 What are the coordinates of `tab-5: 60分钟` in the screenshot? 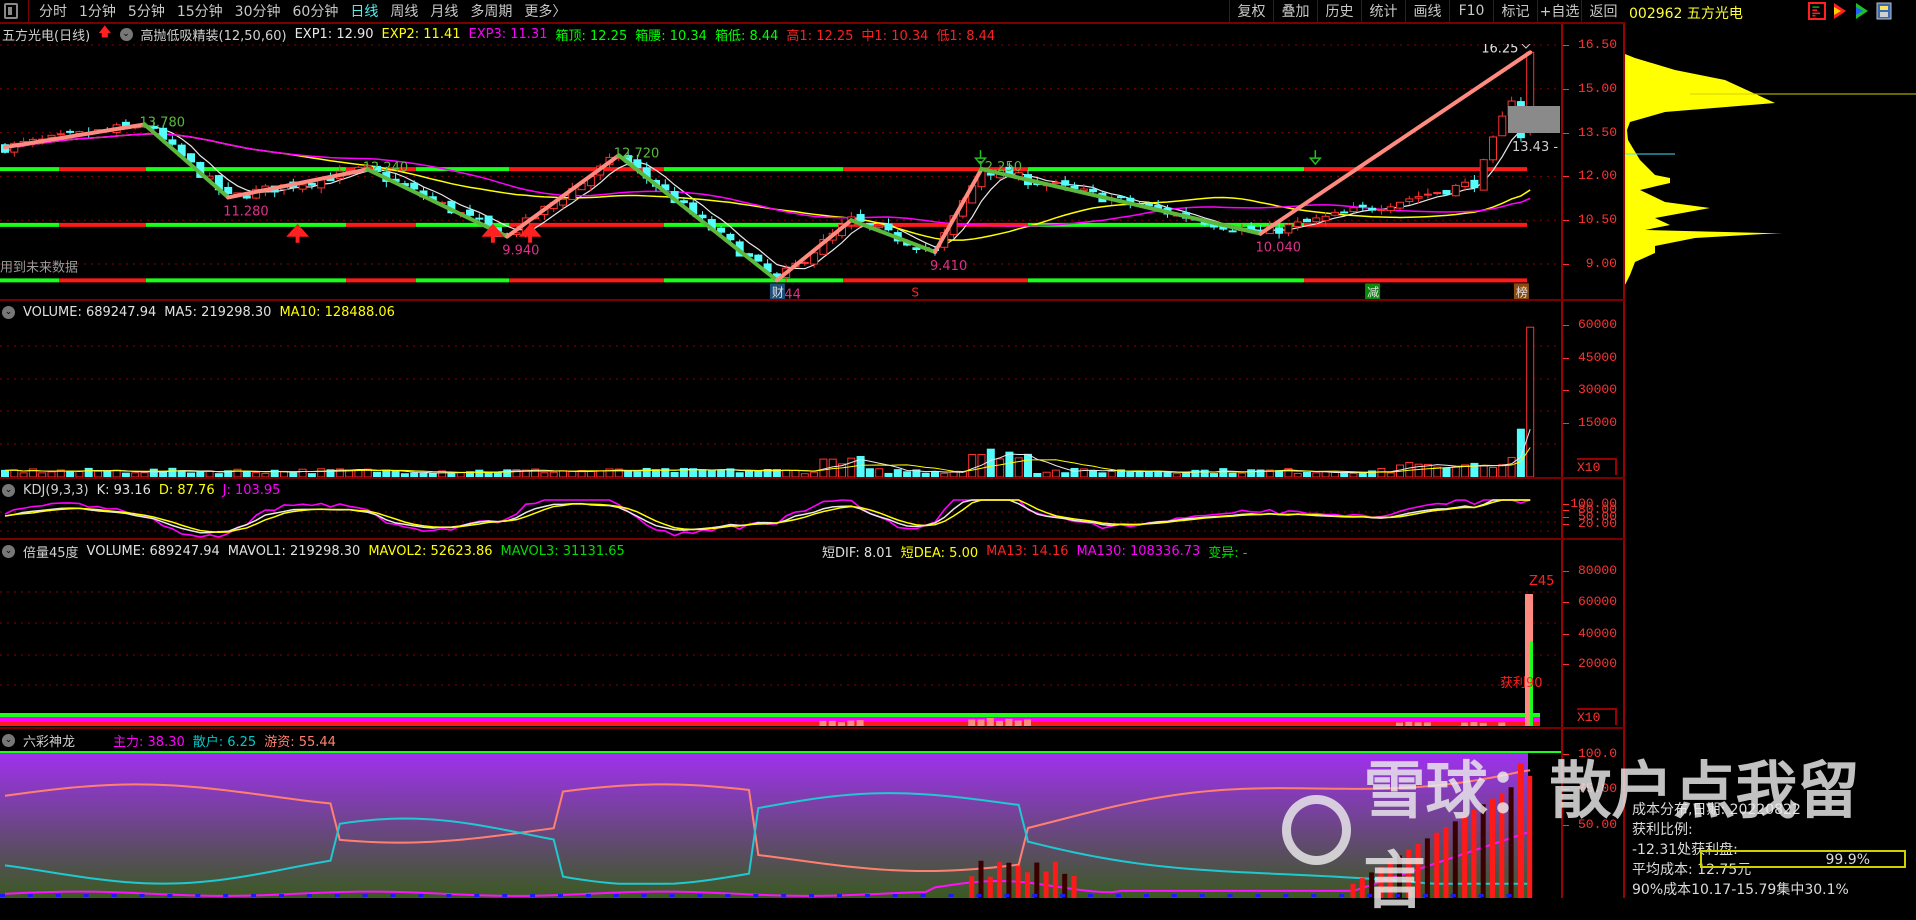 It's located at (316, 11).